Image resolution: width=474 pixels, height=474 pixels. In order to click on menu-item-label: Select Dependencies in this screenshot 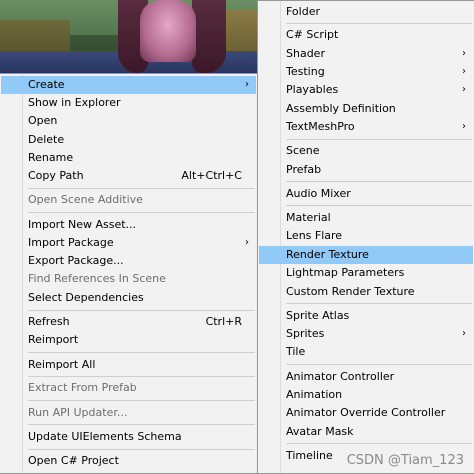, I will do `click(86, 297)`.